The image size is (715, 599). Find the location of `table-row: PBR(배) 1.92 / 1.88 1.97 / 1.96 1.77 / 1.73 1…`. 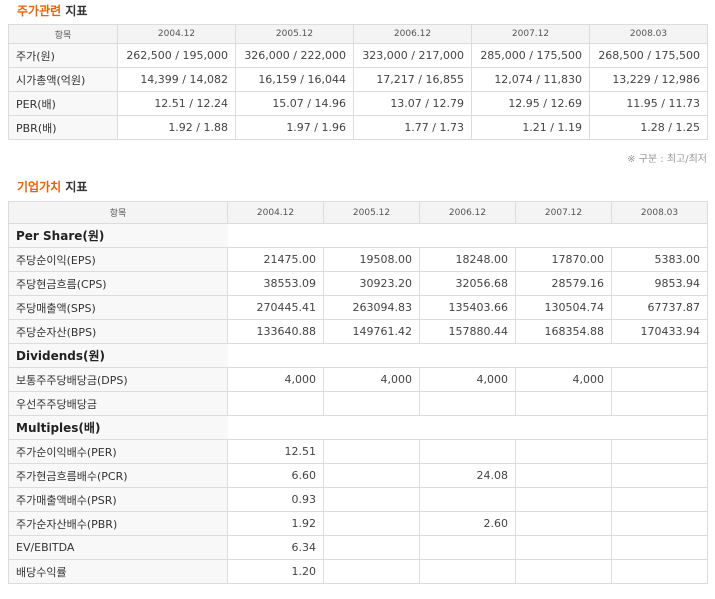

table-row: PBR(배) 1.92 / 1.88 1.97 / 1.96 1.77 / 1.73 1… is located at coordinates (358, 127).